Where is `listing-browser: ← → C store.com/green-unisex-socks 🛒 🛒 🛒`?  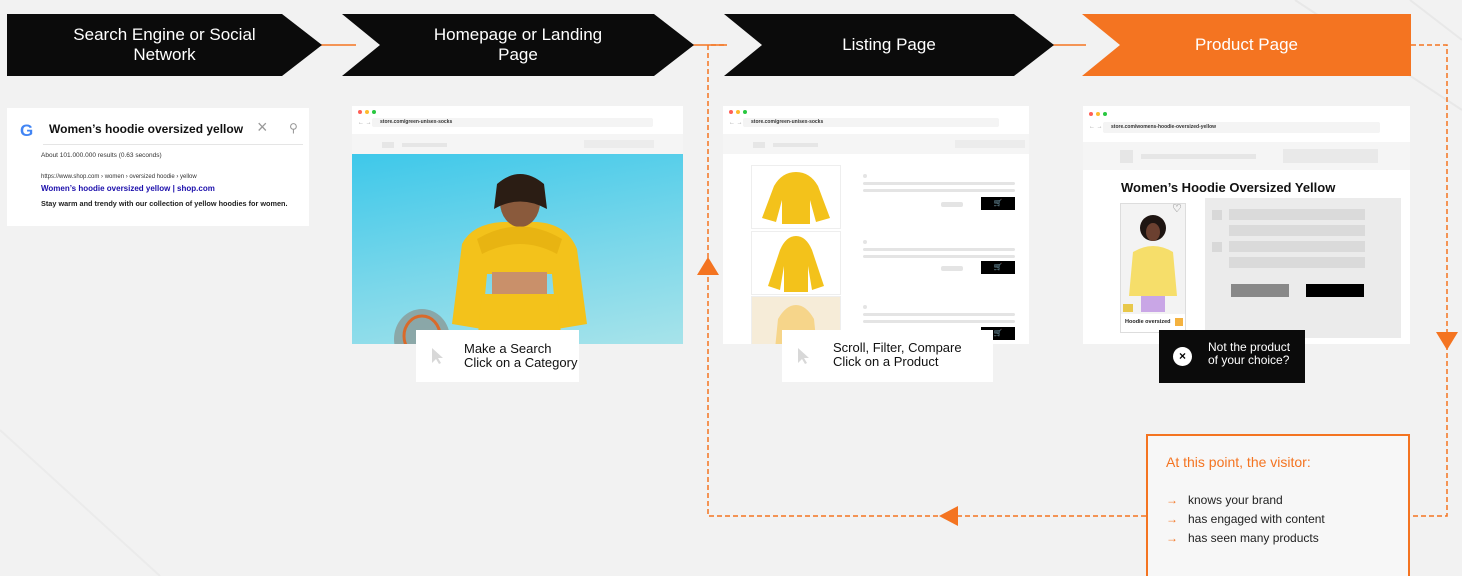 listing-browser: ← → C store.com/green-unisex-socks 🛒 🛒 🛒 is located at coordinates (876, 225).